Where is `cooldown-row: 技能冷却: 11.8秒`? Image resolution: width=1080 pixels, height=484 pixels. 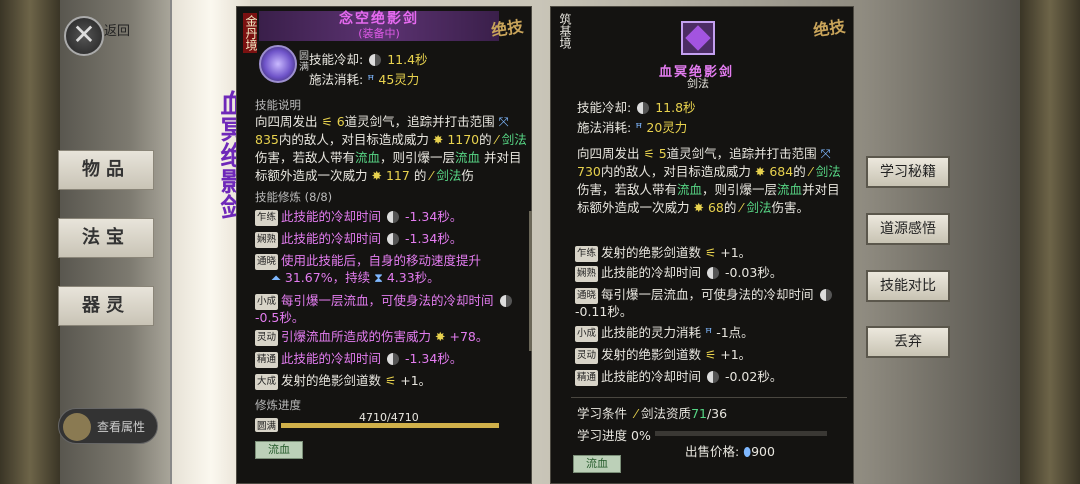 cooldown-row: 技能冷却: 11.8秒 is located at coordinates (636, 107).